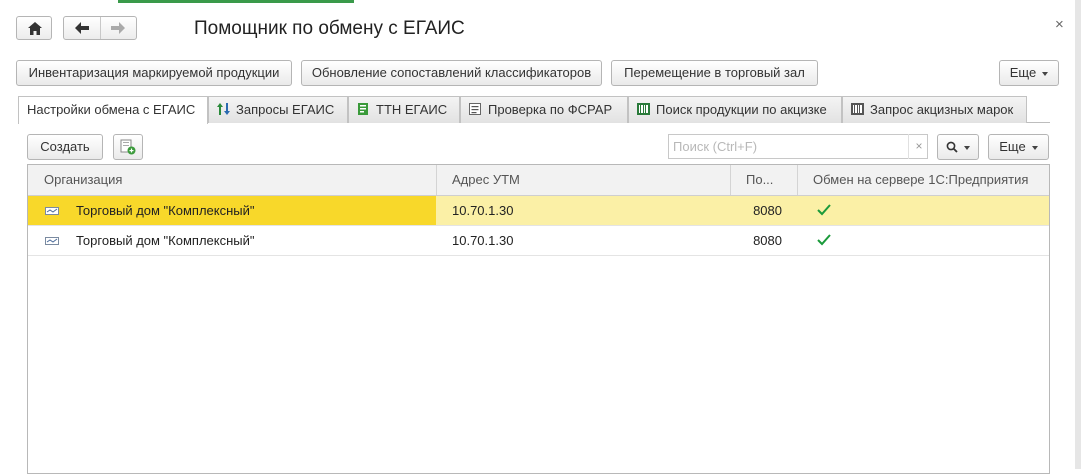 The height and width of the screenshot is (474, 1081). I want to click on tab-label: Запрос акцизных марок, so click(942, 109).